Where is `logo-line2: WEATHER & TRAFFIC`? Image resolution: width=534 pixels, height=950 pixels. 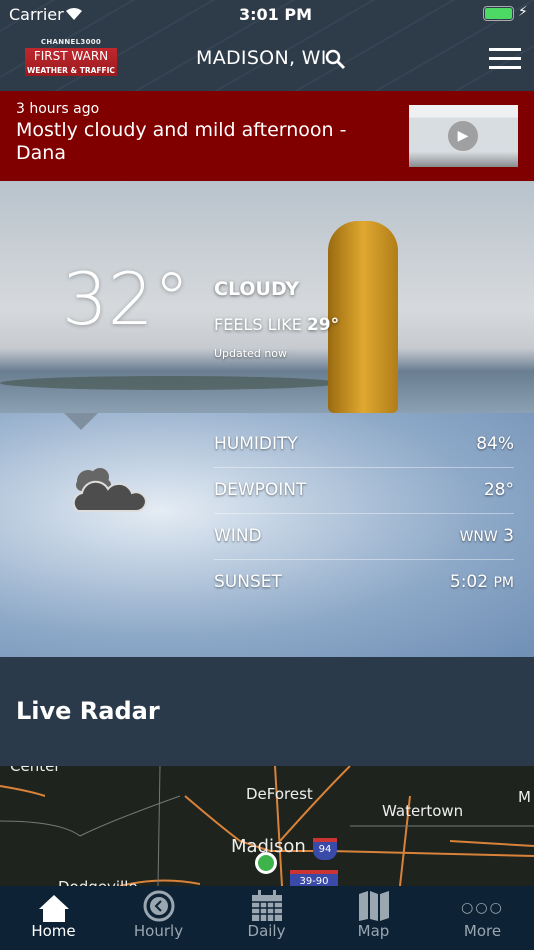 logo-line2: WEATHER & TRAFFIC is located at coordinates (71, 70).